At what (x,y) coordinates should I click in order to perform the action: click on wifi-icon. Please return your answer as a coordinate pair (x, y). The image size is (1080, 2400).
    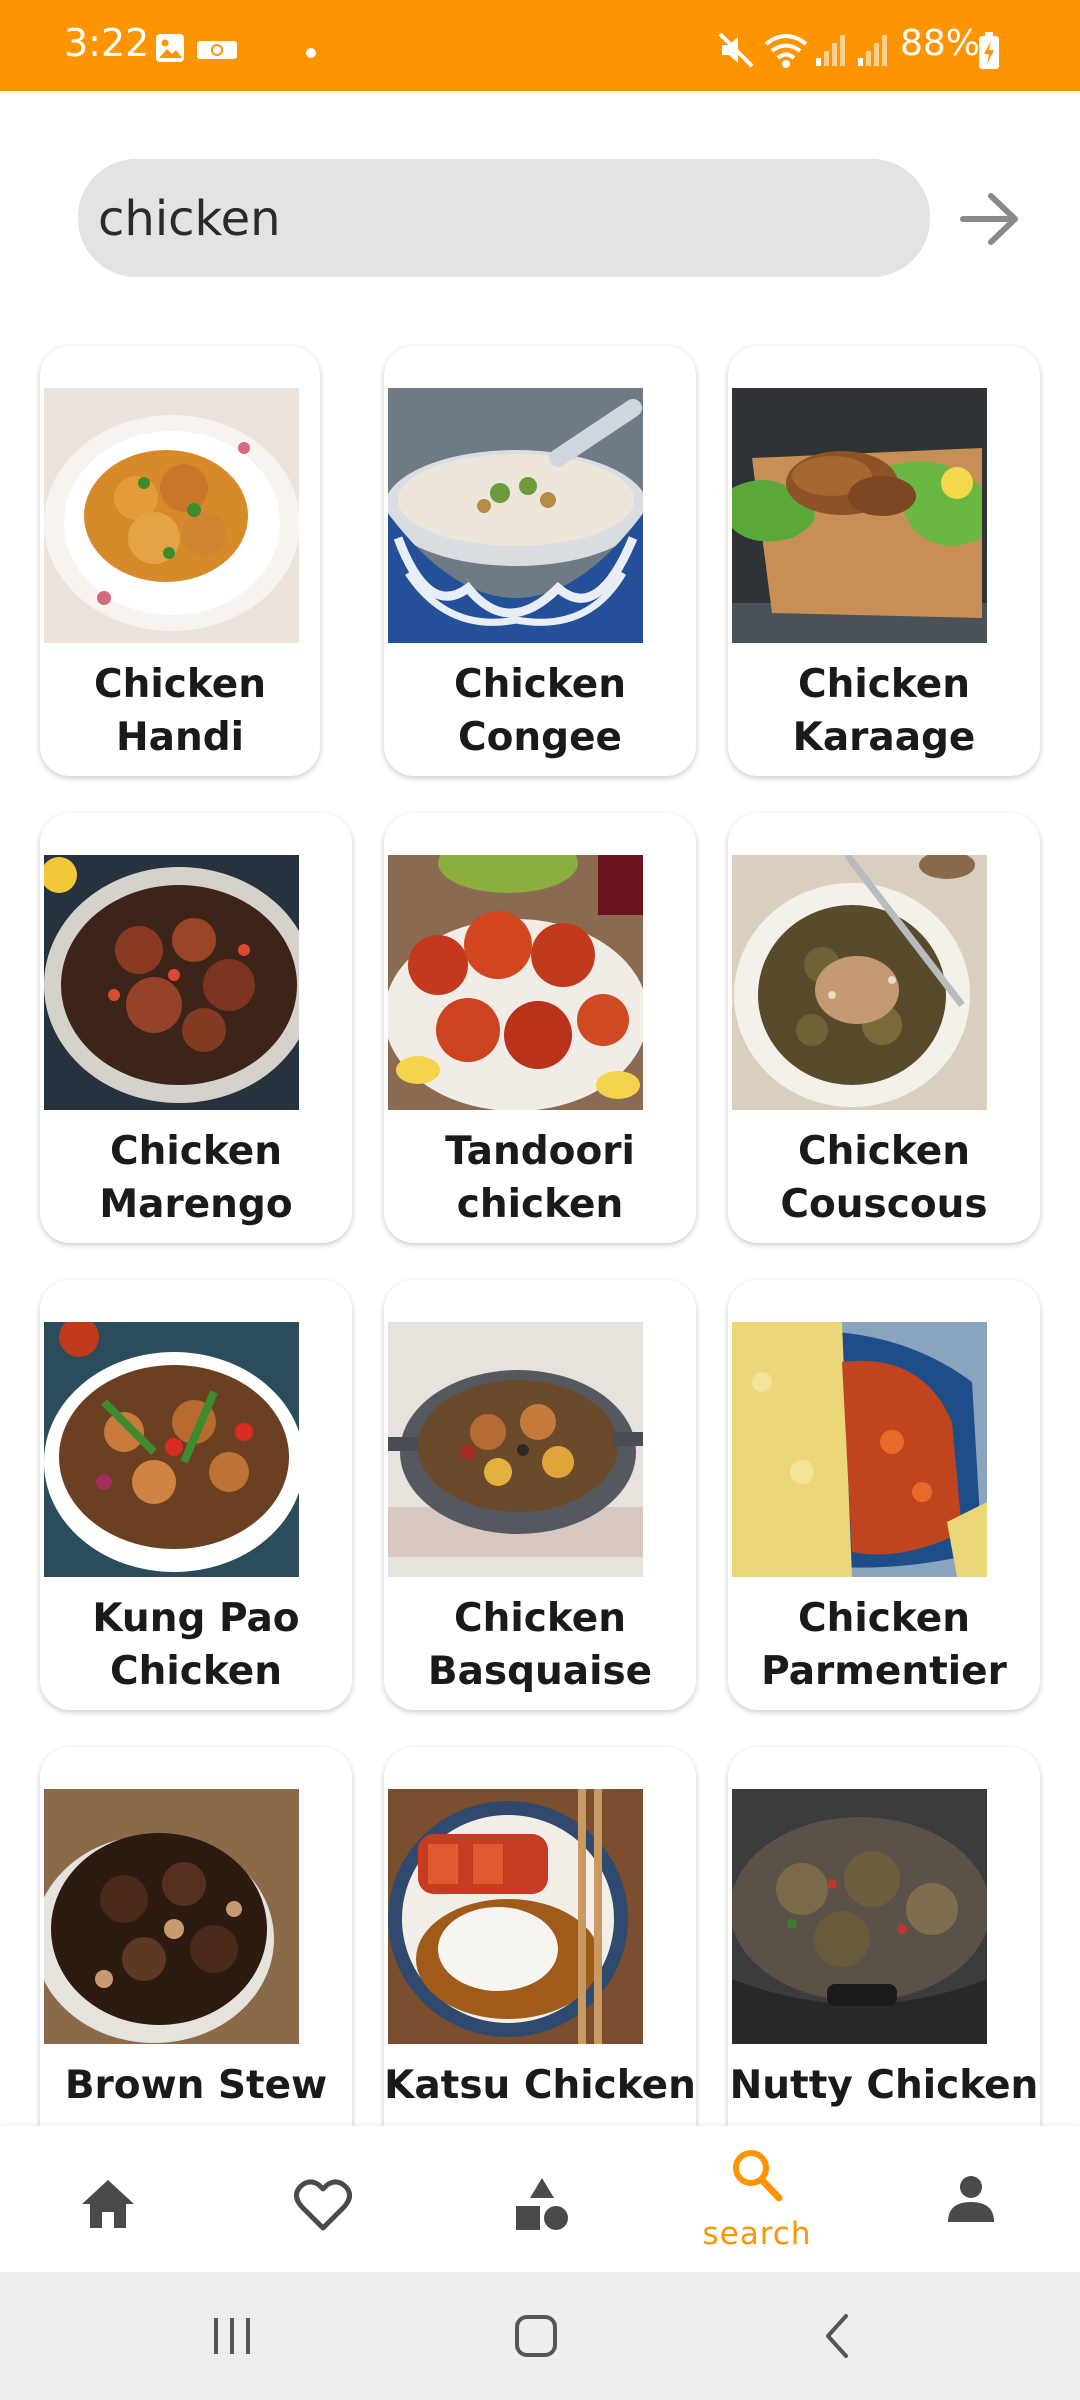
    Looking at the image, I should click on (786, 52).